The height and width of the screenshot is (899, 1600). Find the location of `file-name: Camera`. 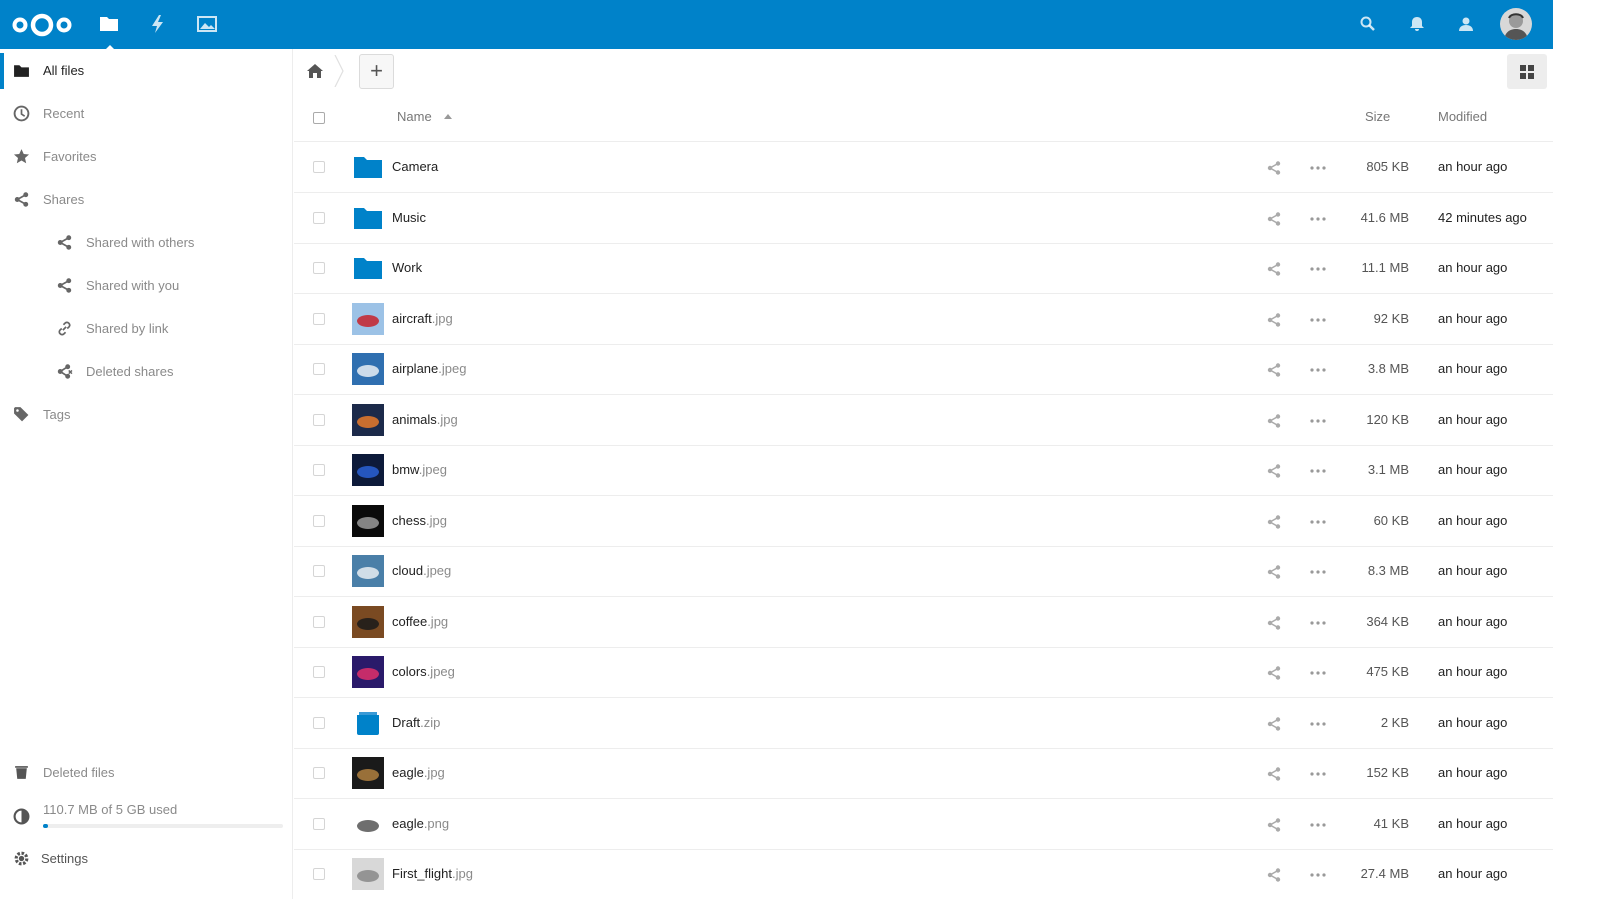

file-name: Camera is located at coordinates (415, 166).